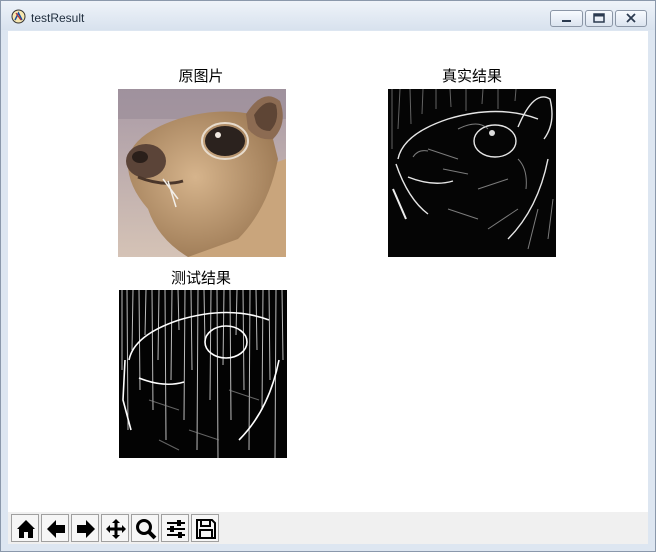  Describe the element at coordinates (472, 76) in the screenshot. I see `subplot-title-ground-truth: 真实结果` at that location.